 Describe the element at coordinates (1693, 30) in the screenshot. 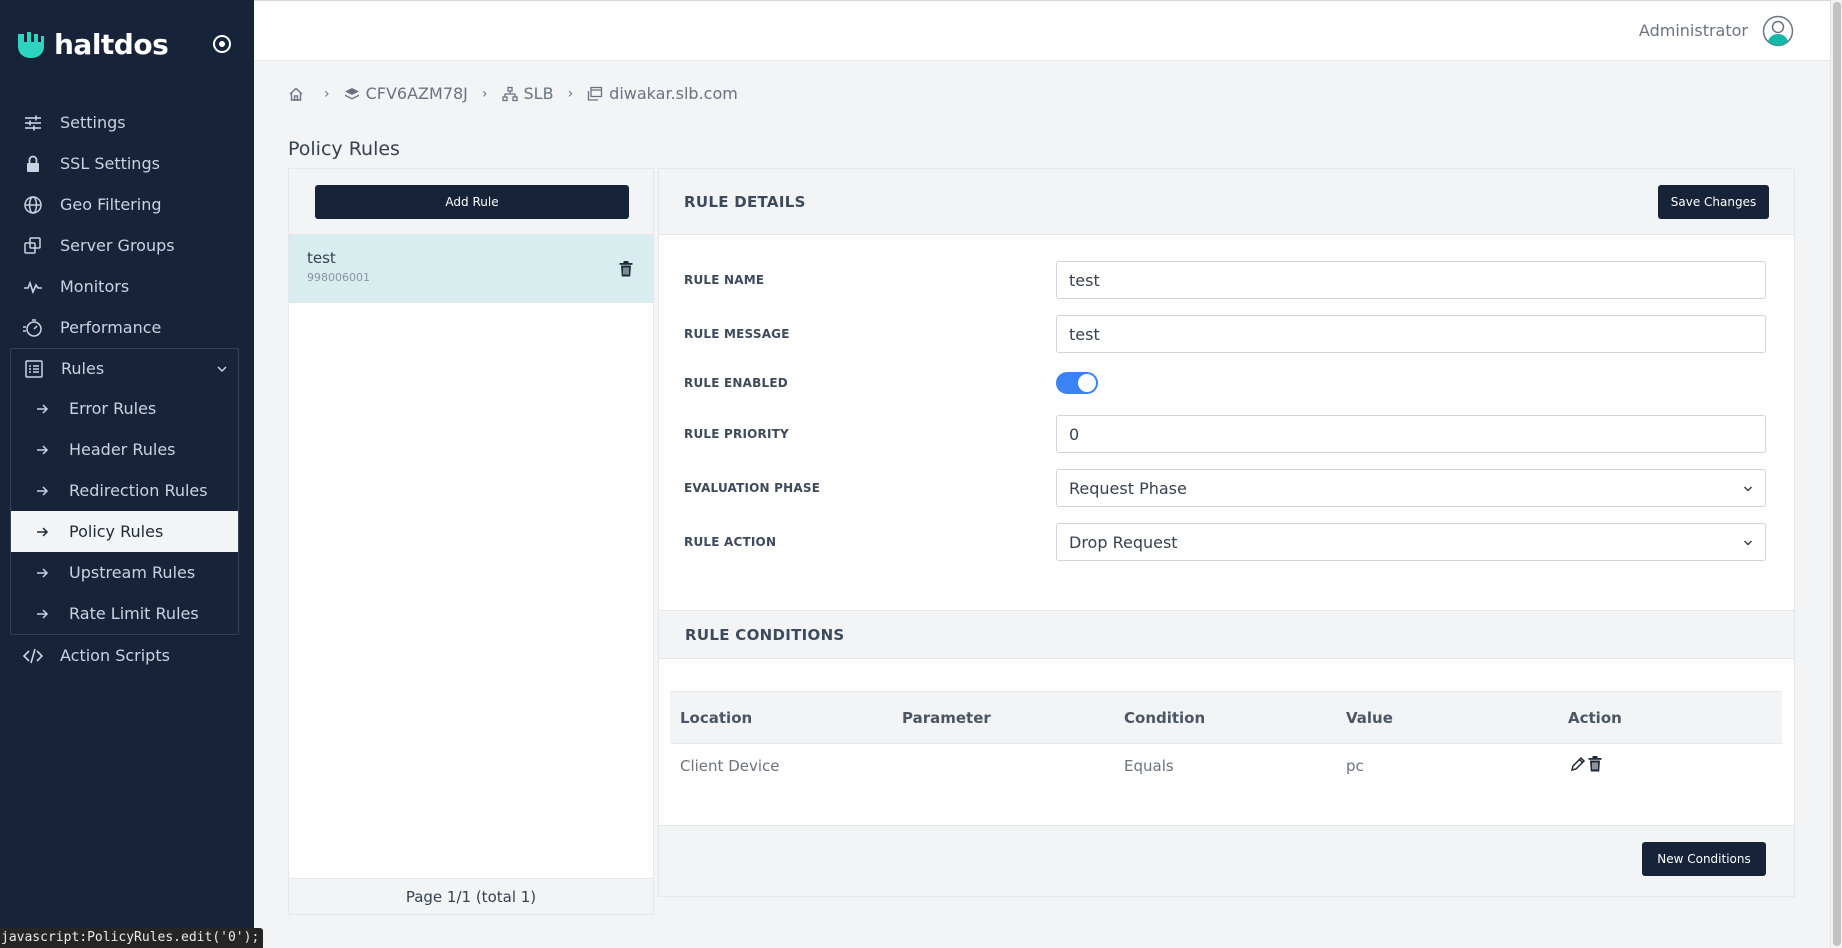

I see `user-name: Administrator` at that location.